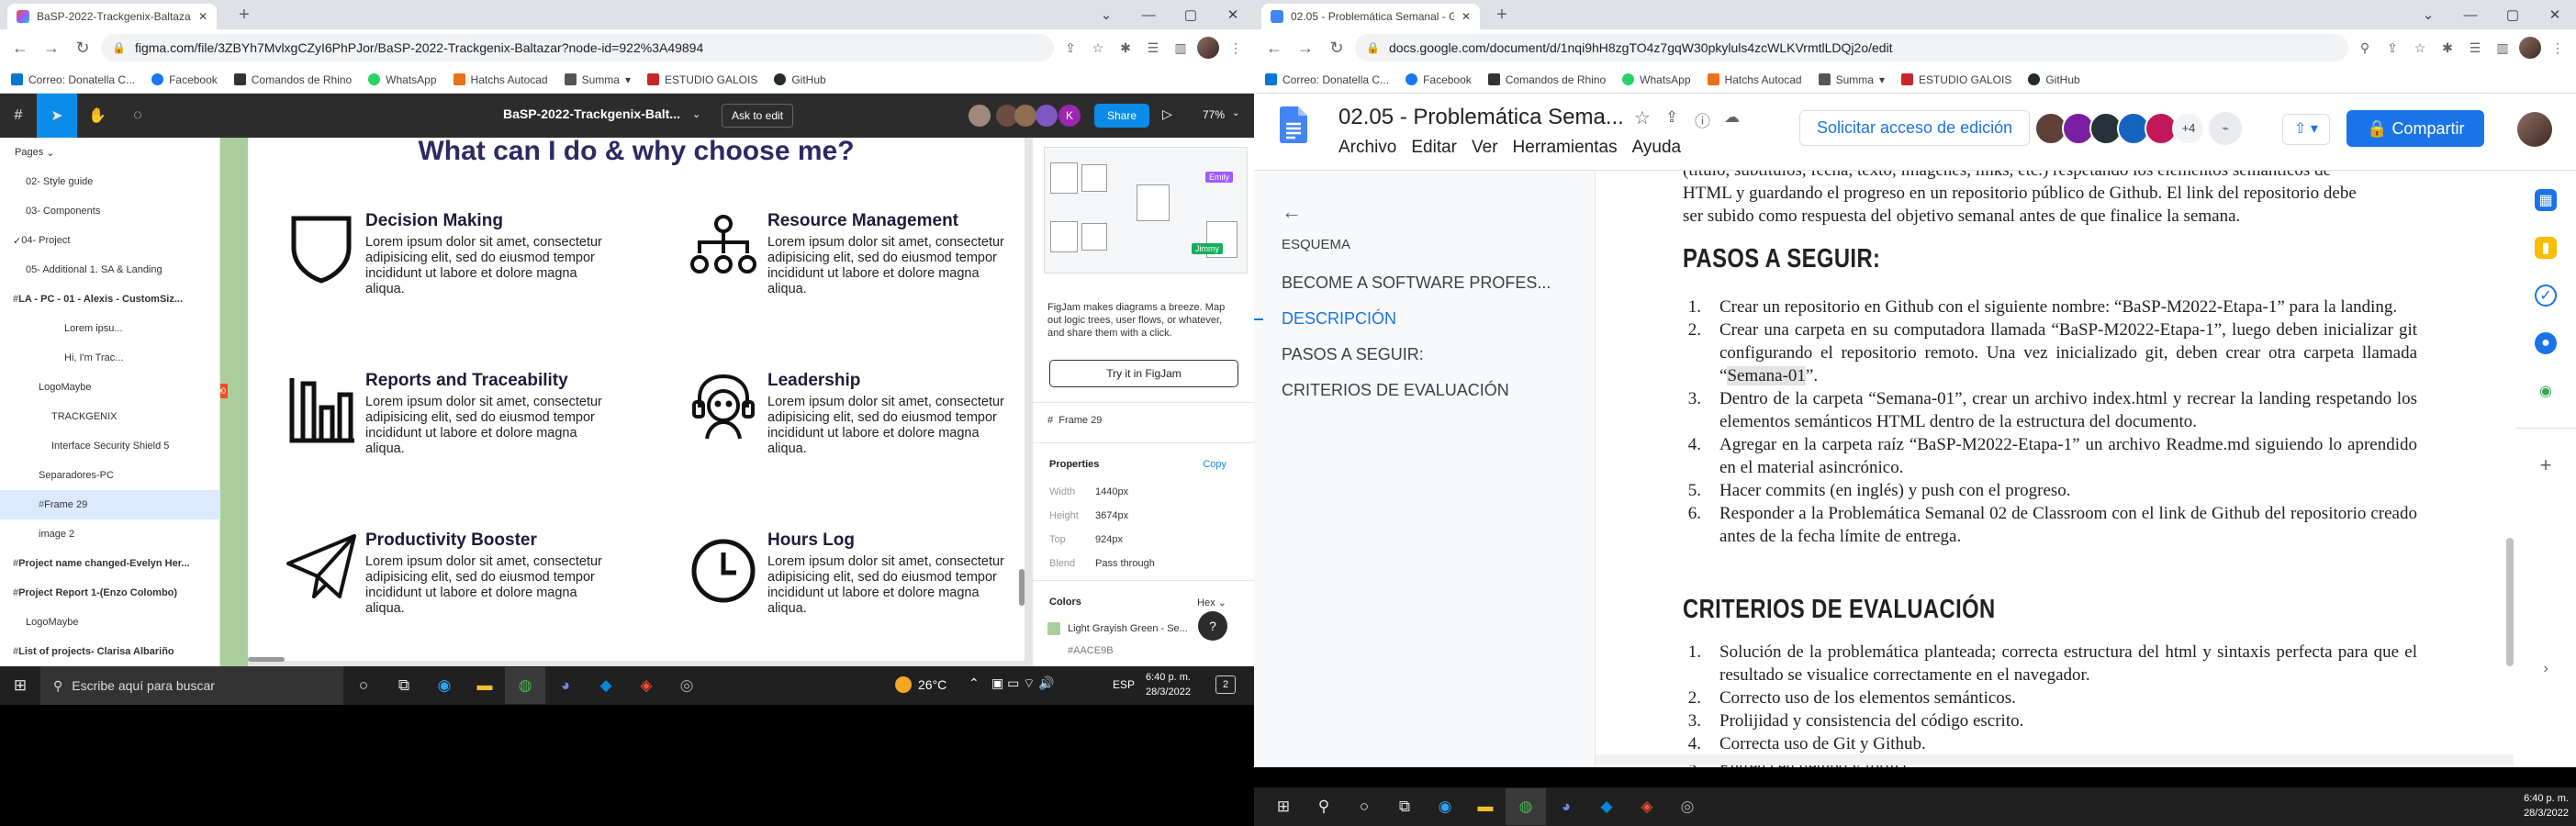 The image size is (2576, 826). Describe the element at coordinates (2546, 343) in the screenshot. I see `contacts-icon: ●` at that location.